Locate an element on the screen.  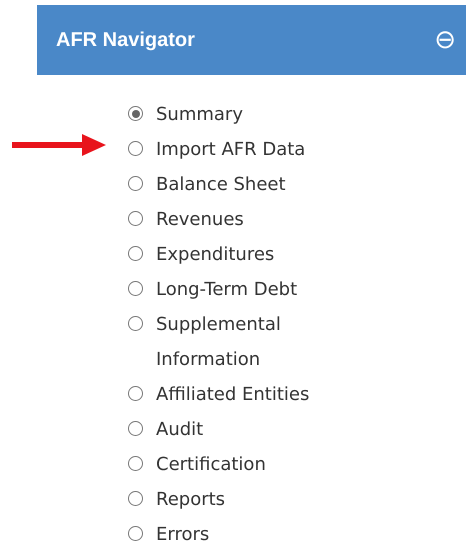
option-label: Reports is located at coordinates (191, 500).